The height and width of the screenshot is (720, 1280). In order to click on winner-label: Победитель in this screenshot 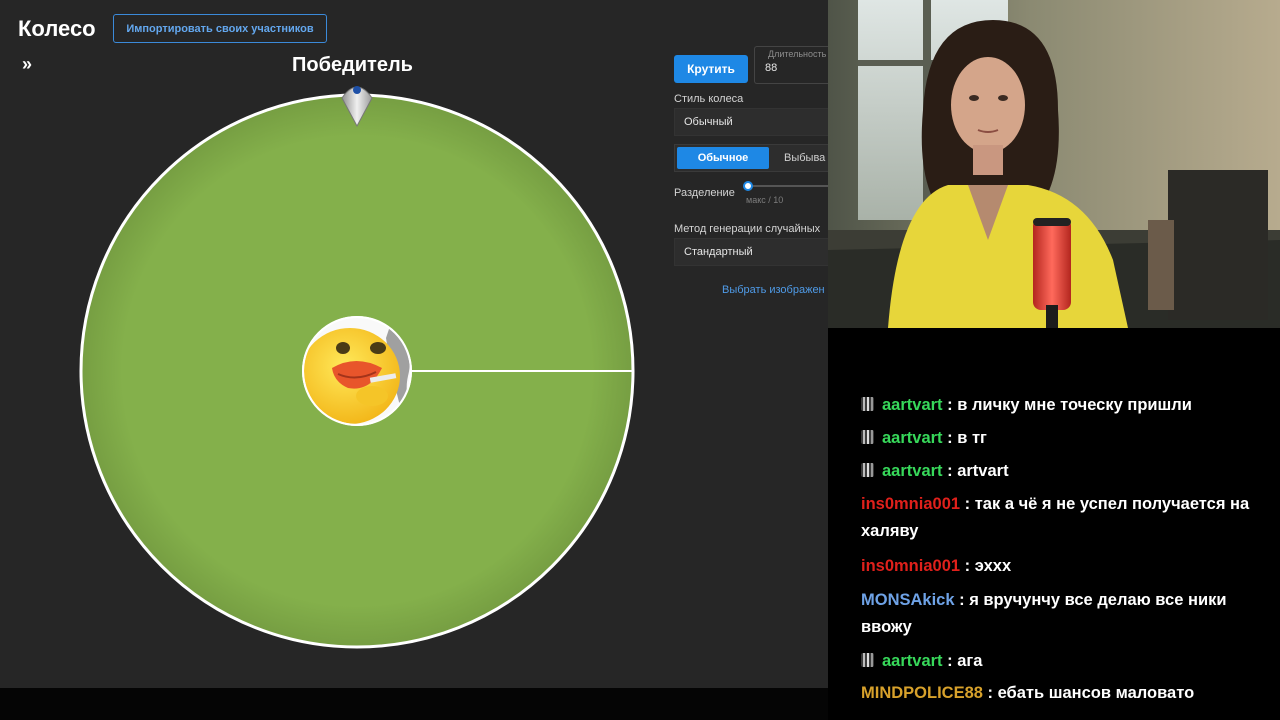, I will do `click(352, 65)`.